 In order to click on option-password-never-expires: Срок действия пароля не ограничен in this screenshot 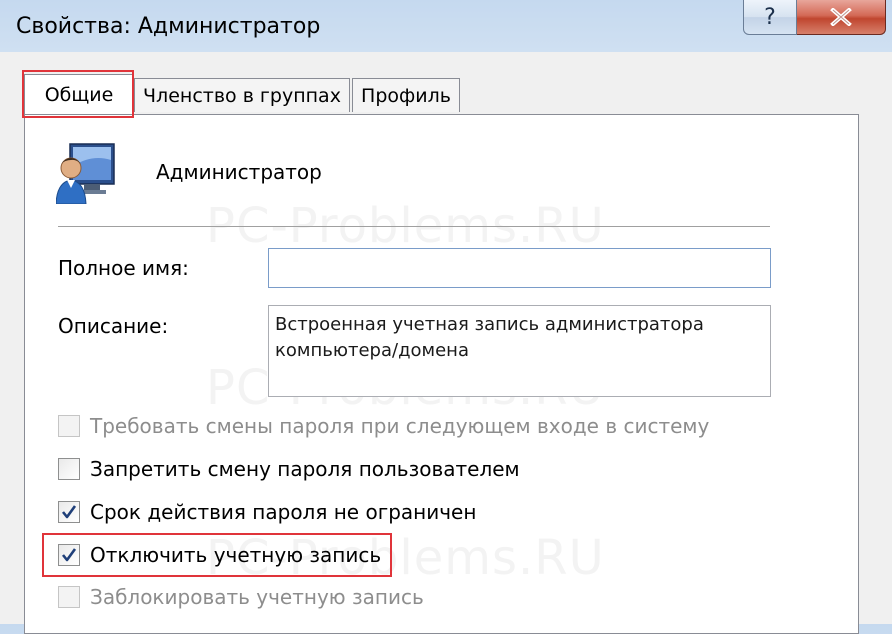, I will do `click(267, 512)`.